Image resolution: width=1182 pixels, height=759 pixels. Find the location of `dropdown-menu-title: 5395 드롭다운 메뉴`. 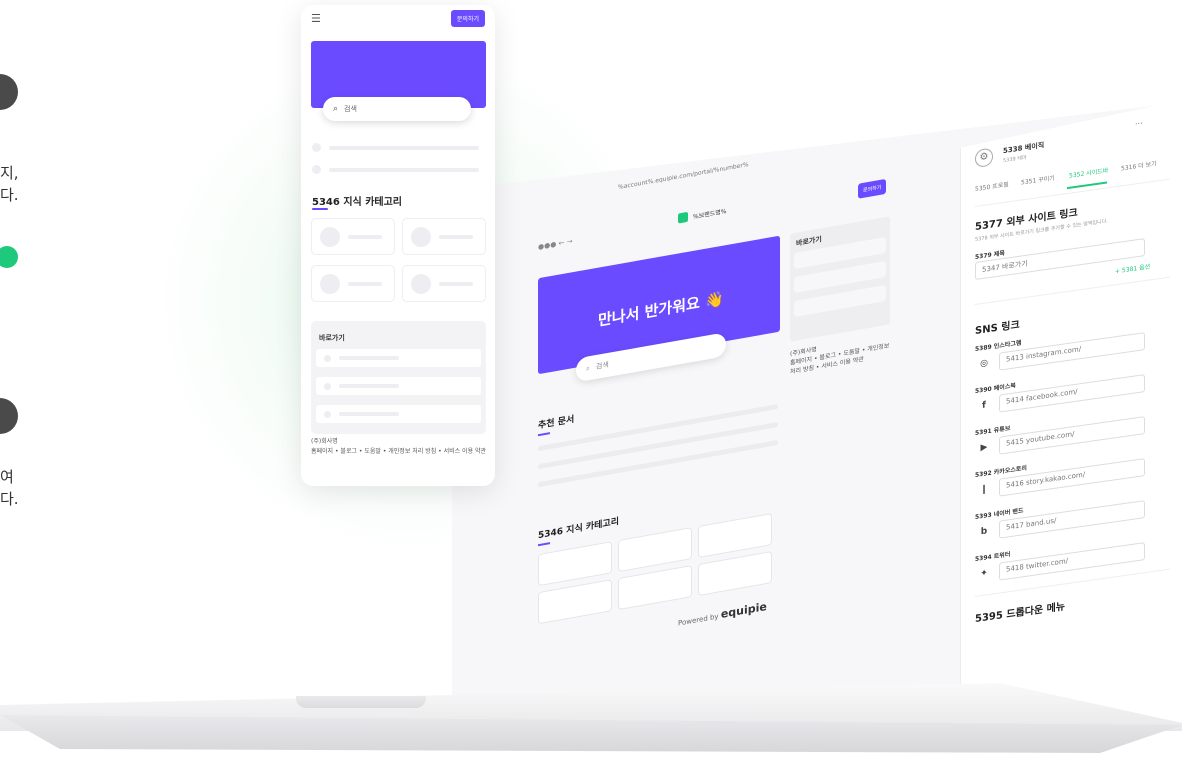

dropdown-menu-title: 5395 드롭다운 메뉴 is located at coordinates (1020, 613).